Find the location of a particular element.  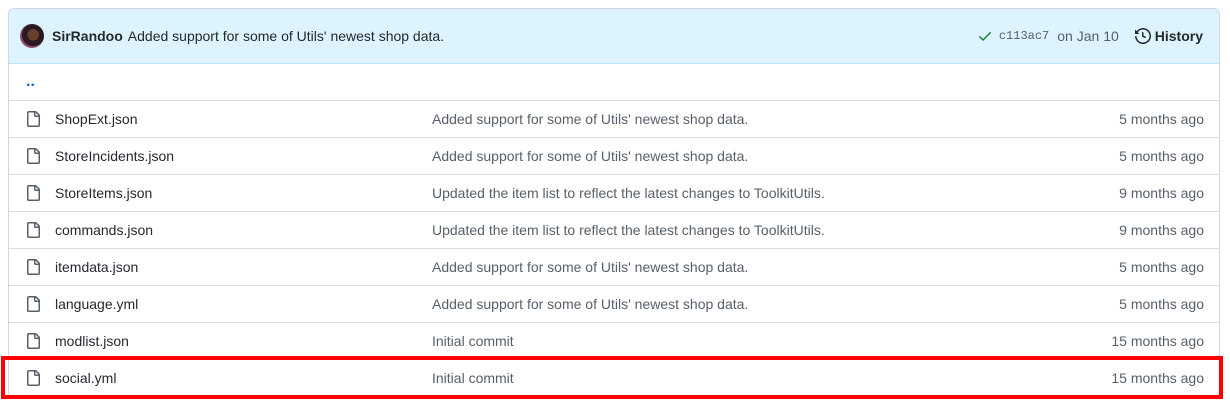

file-name-link: ShopExt.json is located at coordinates (243, 119).